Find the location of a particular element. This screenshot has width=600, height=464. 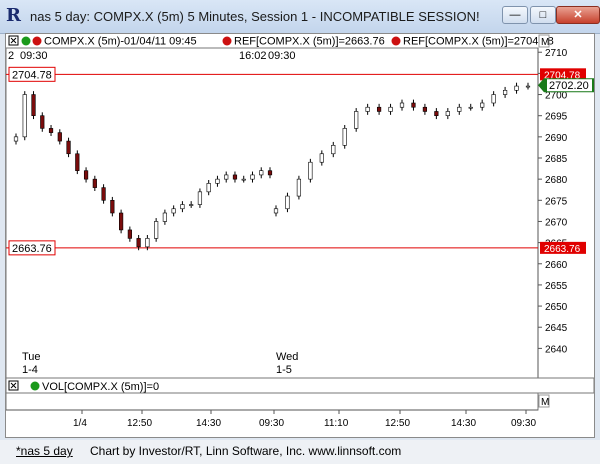

y-tick-label: 2650 is located at coordinates (556, 307).